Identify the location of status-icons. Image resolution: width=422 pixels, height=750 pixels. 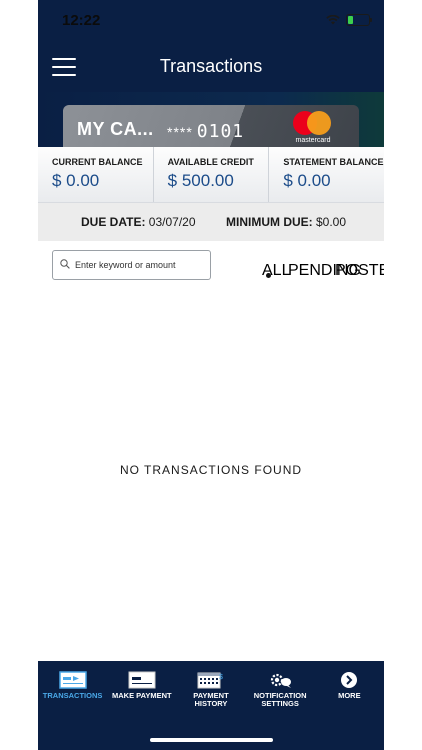
(349, 20).